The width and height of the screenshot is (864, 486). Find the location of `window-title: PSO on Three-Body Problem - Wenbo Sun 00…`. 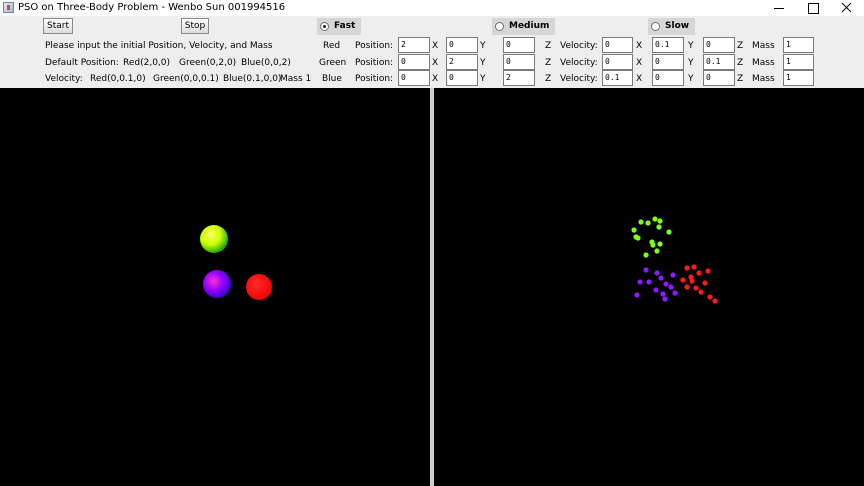

window-title: PSO on Three-Body Problem - Wenbo Sun 00… is located at coordinates (152, 7).